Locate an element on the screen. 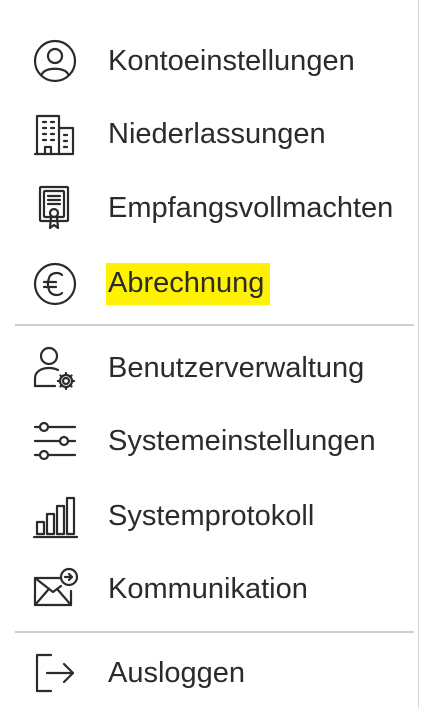  menu-item-empfangsvollmachten: Empfangsvollmachten is located at coordinates (207, 208).